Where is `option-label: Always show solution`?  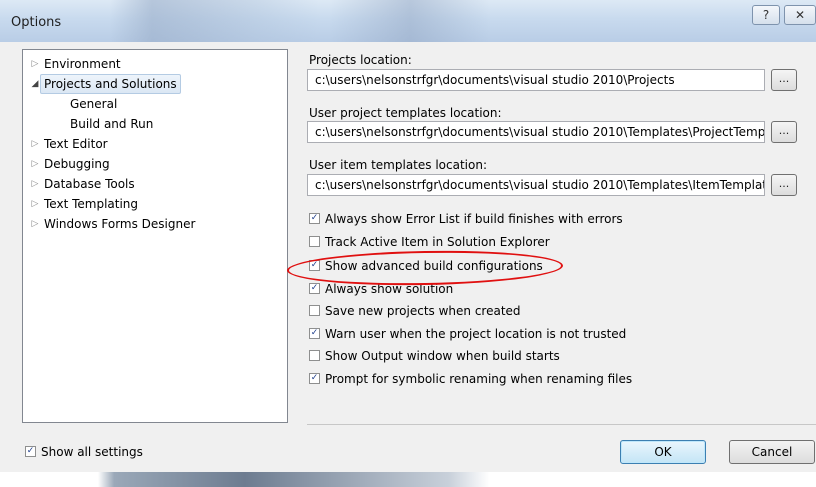
option-label: Always show solution is located at coordinates (389, 289).